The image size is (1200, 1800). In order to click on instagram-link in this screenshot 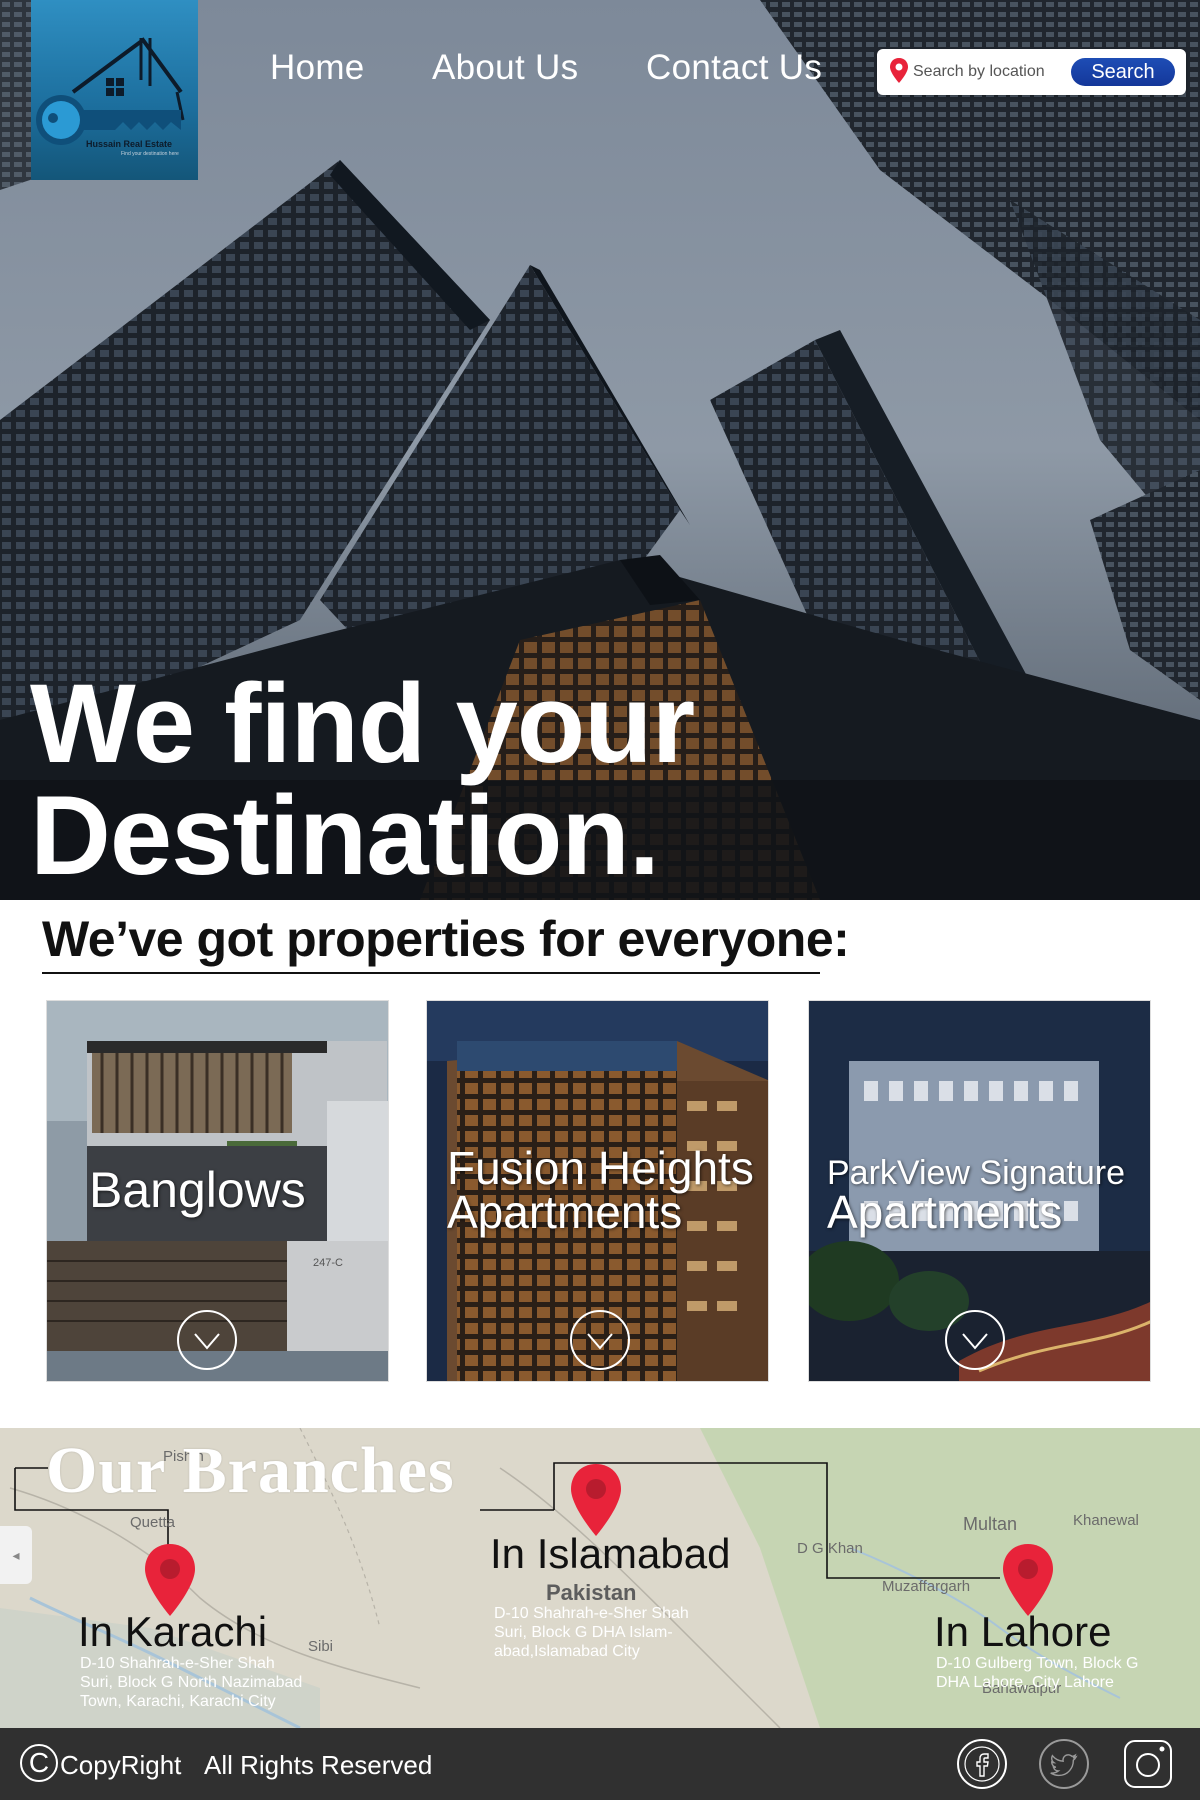, I will do `click(1148, 1764)`.